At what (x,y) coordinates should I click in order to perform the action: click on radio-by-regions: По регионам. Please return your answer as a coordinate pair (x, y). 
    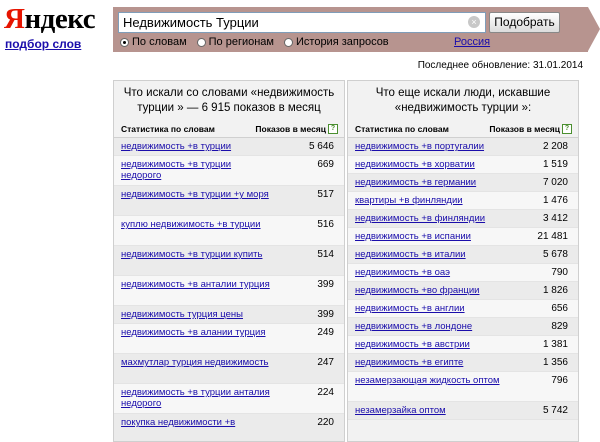
    Looking at the image, I should click on (235, 42).